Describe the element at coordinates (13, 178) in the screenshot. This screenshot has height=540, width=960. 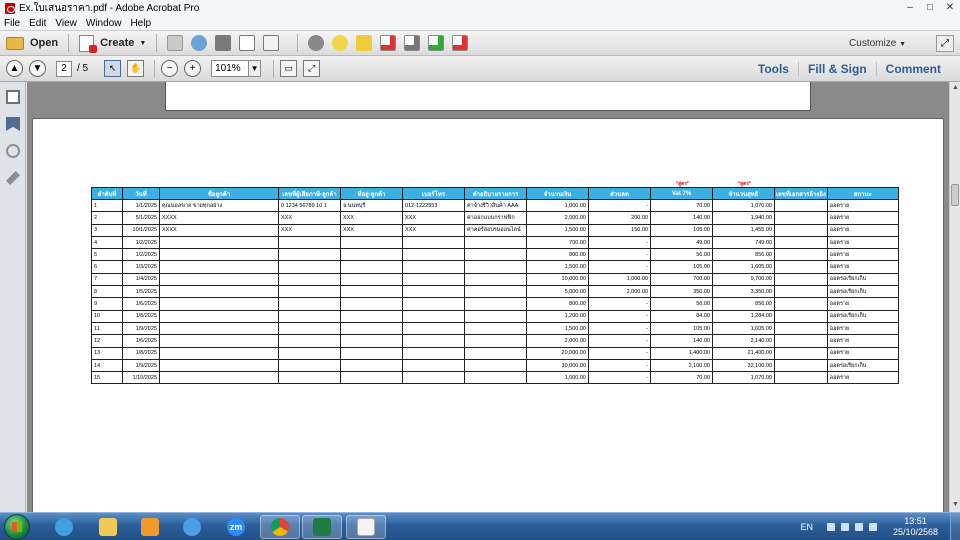
I see `signature-icon` at that location.